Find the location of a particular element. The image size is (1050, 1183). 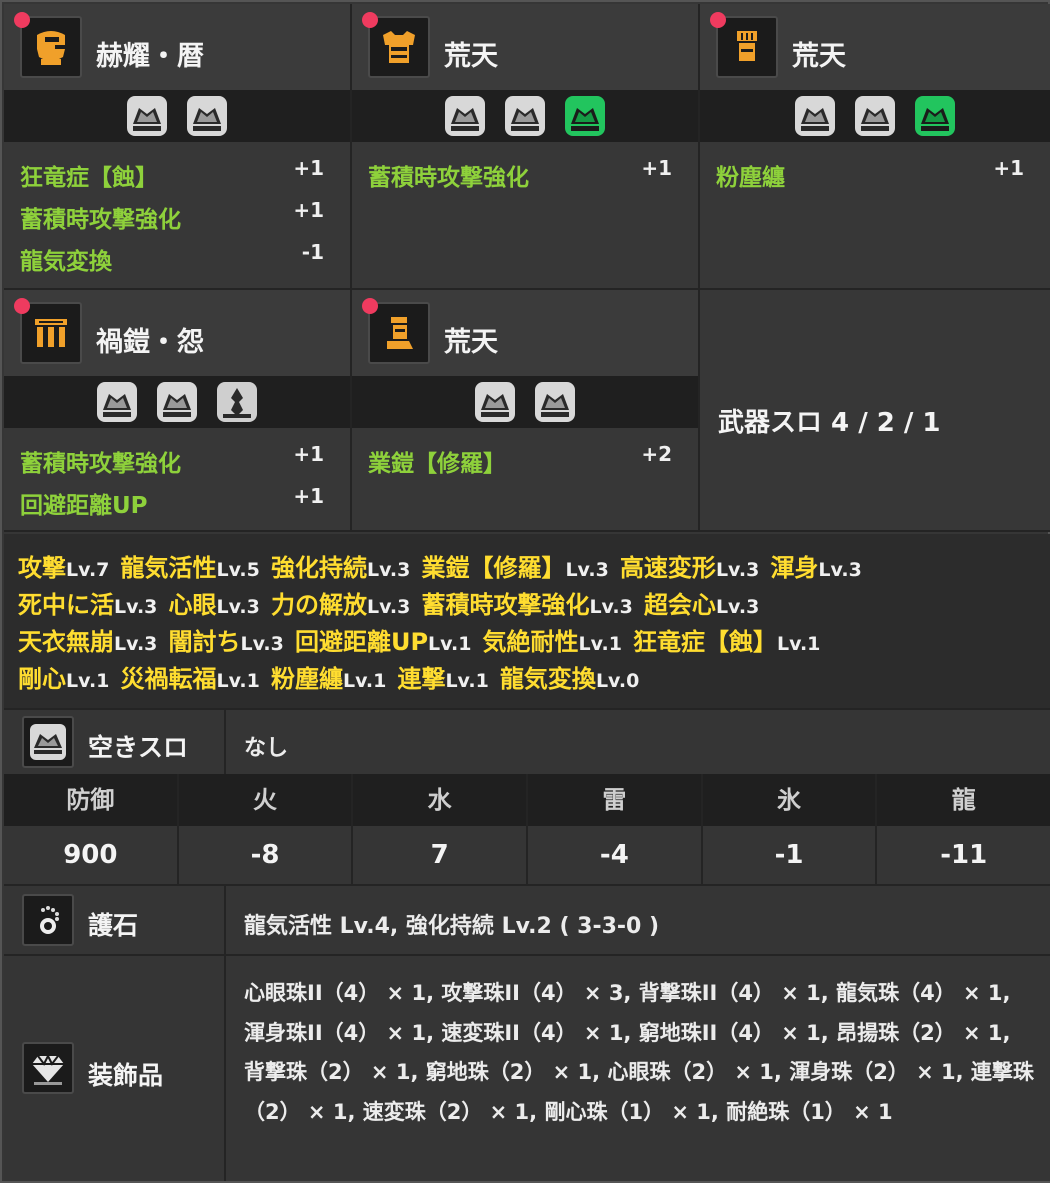

helm-icon is located at coordinates (51, 47).